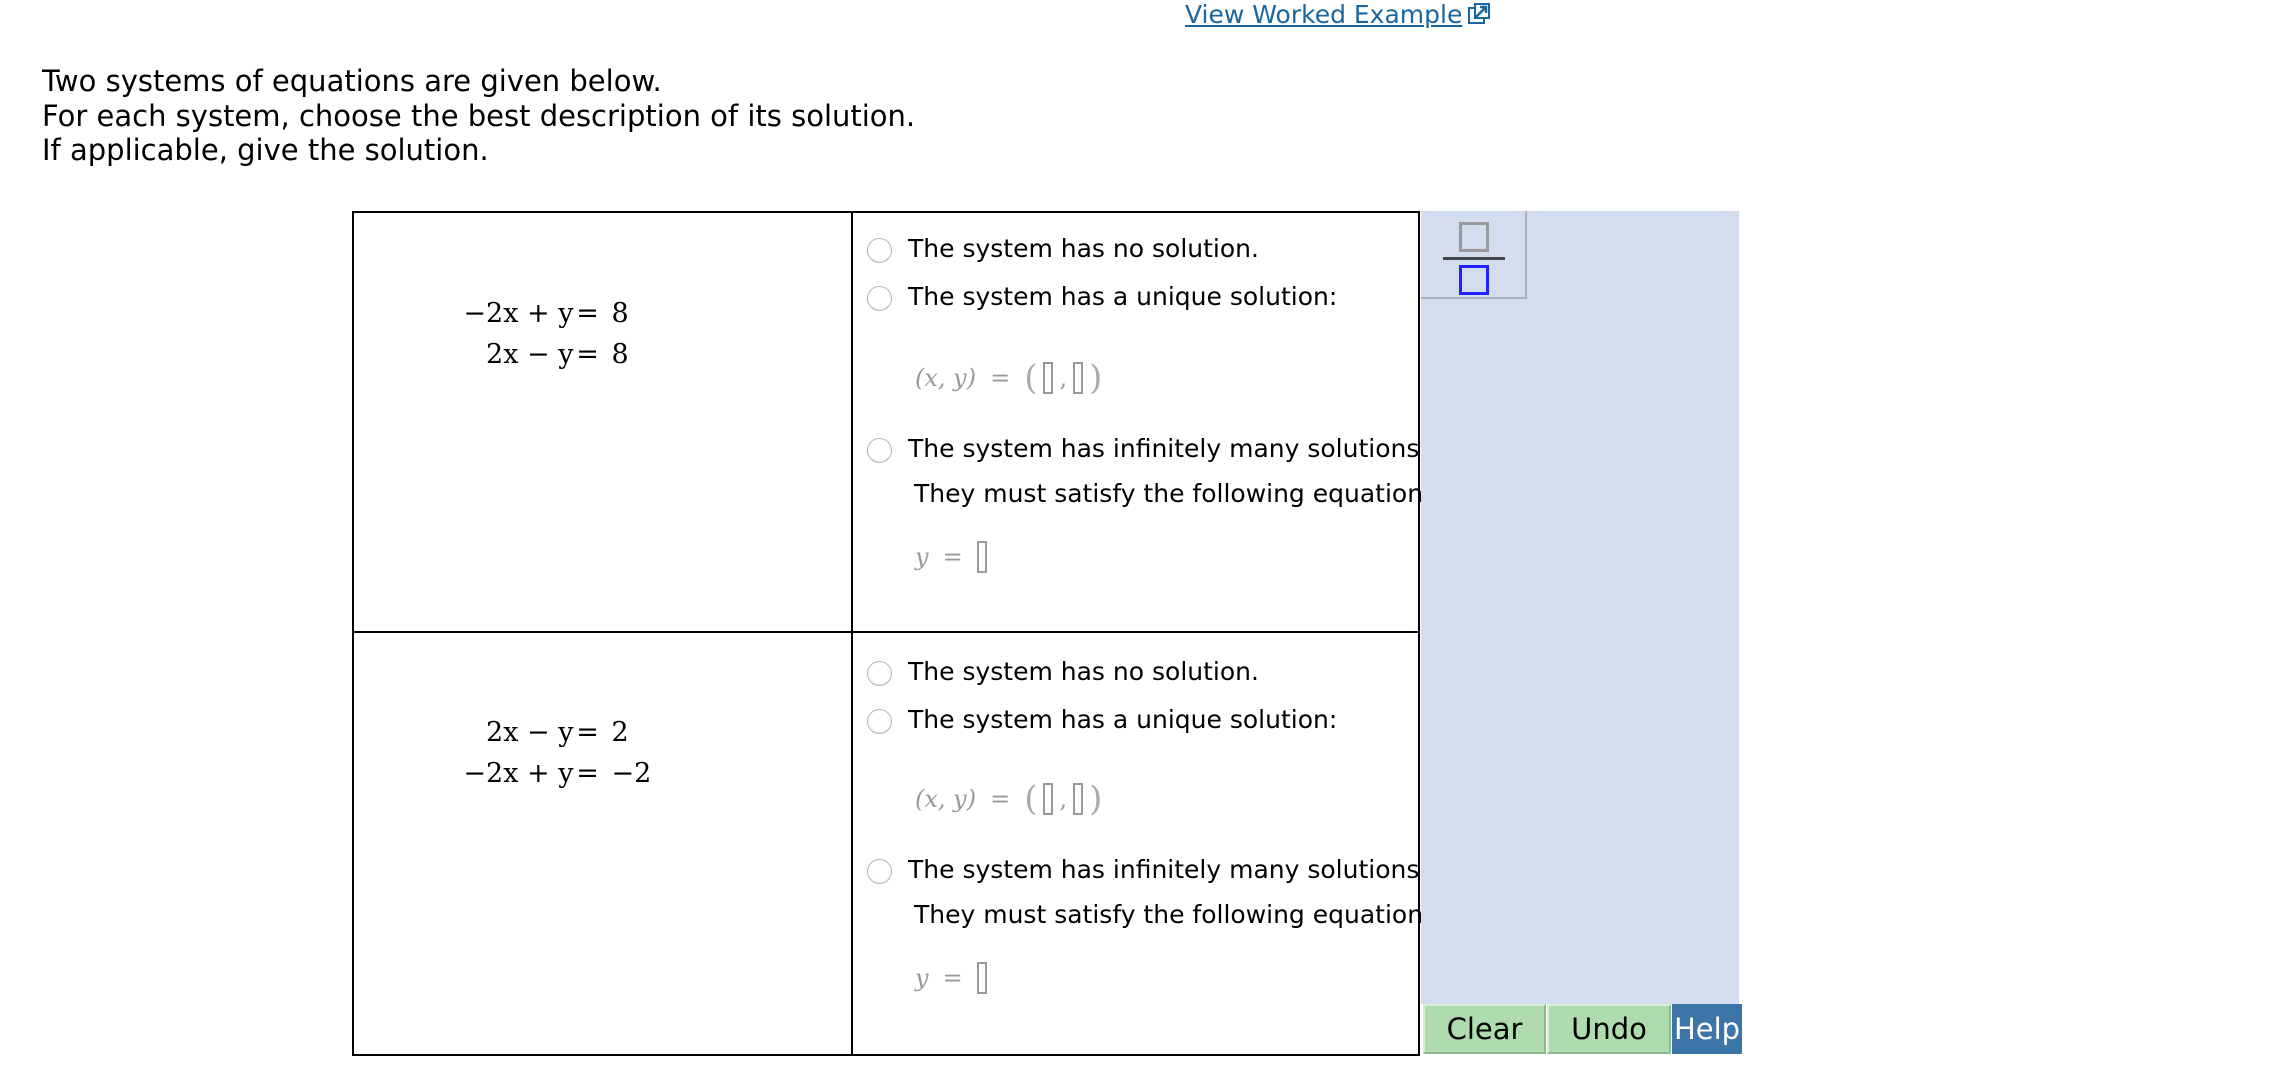  I want to click on instruction-line: If applicable, give the solution., so click(265, 150).